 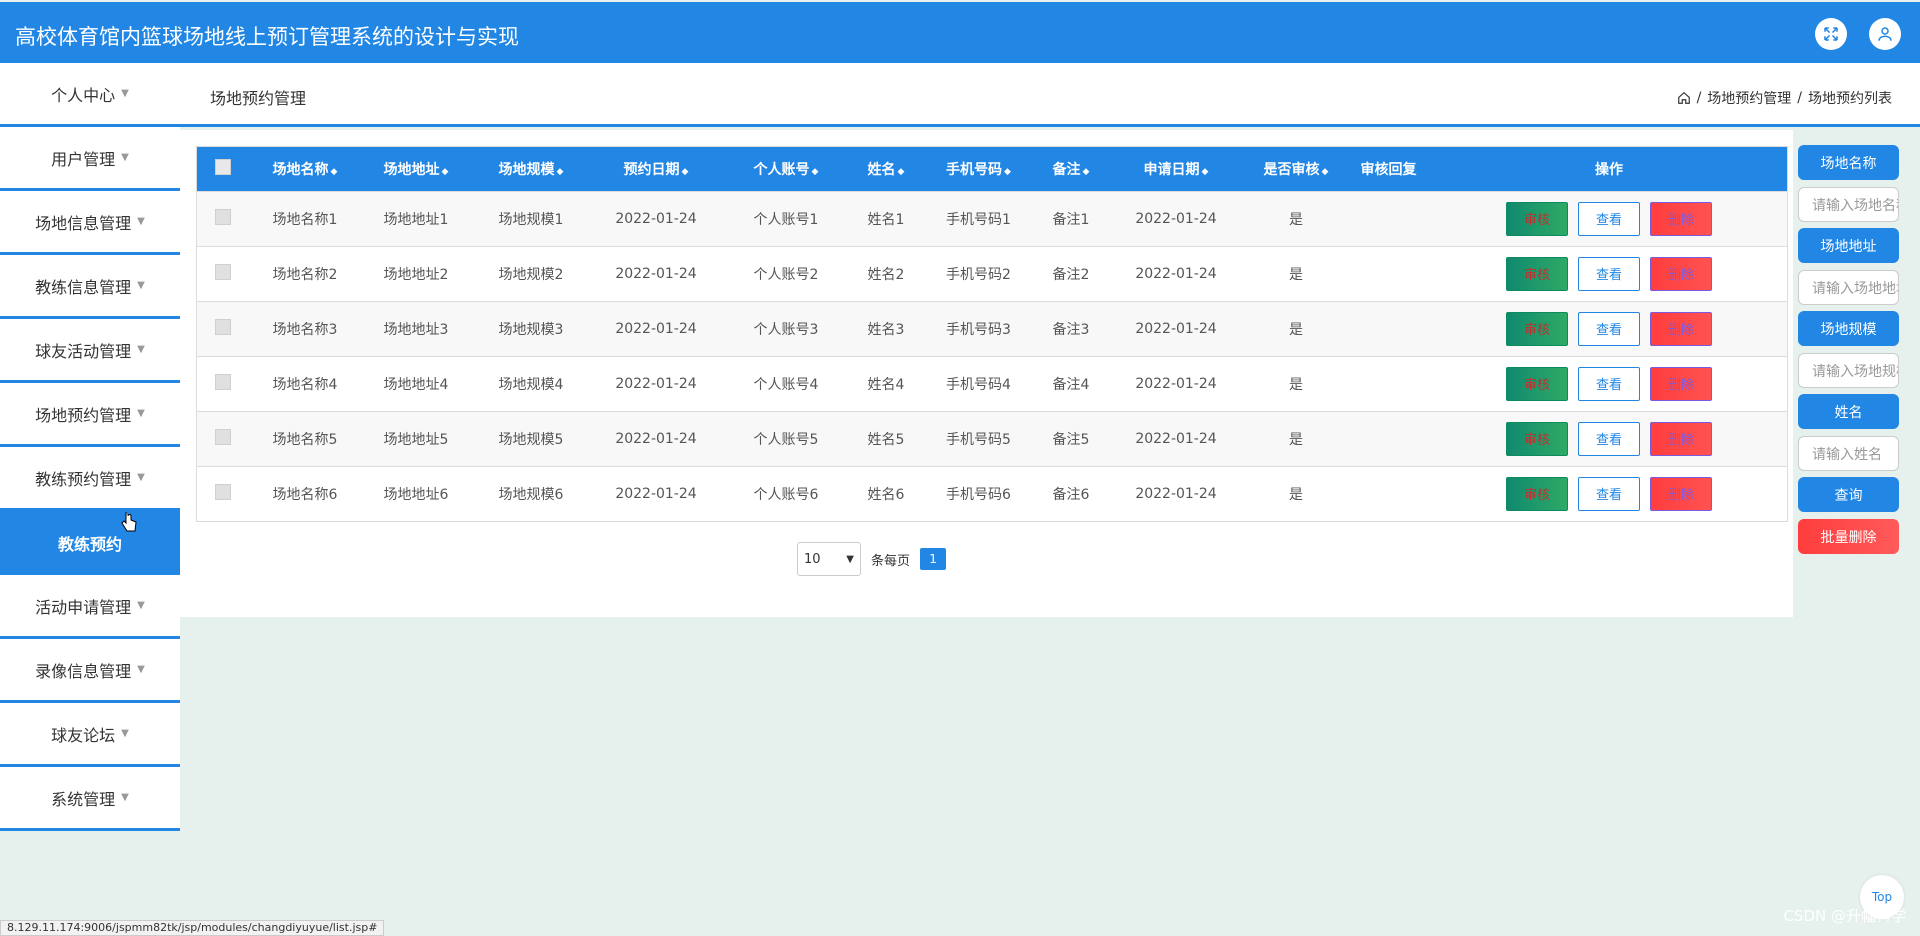 What do you see at coordinates (223, 166) in the screenshot?
I see `select-all-checkbox` at bounding box center [223, 166].